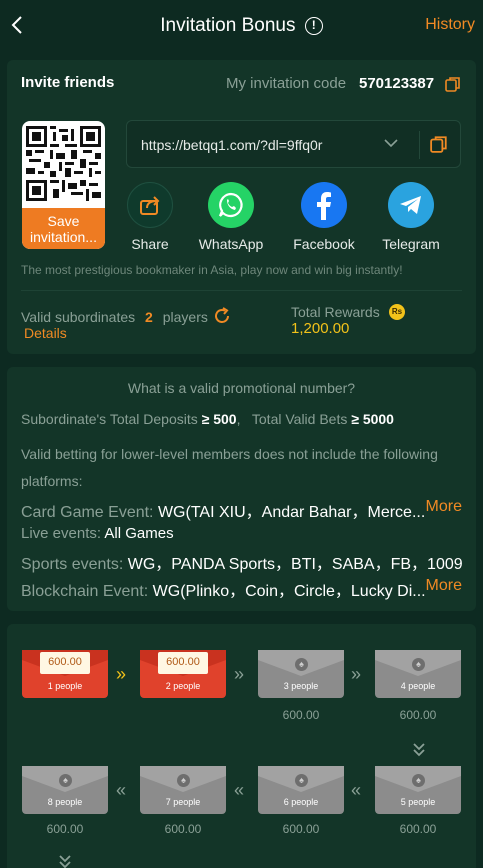 Image resolution: width=483 pixels, height=868 pixels. I want to click on invite-title: Invite friends, so click(68, 82).